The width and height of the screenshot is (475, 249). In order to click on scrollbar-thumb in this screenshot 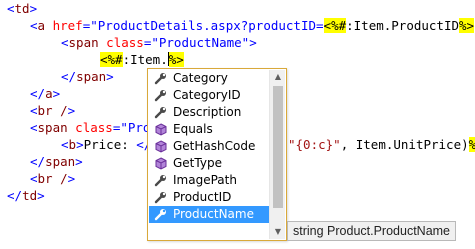, I will do `click(278, 147)`.